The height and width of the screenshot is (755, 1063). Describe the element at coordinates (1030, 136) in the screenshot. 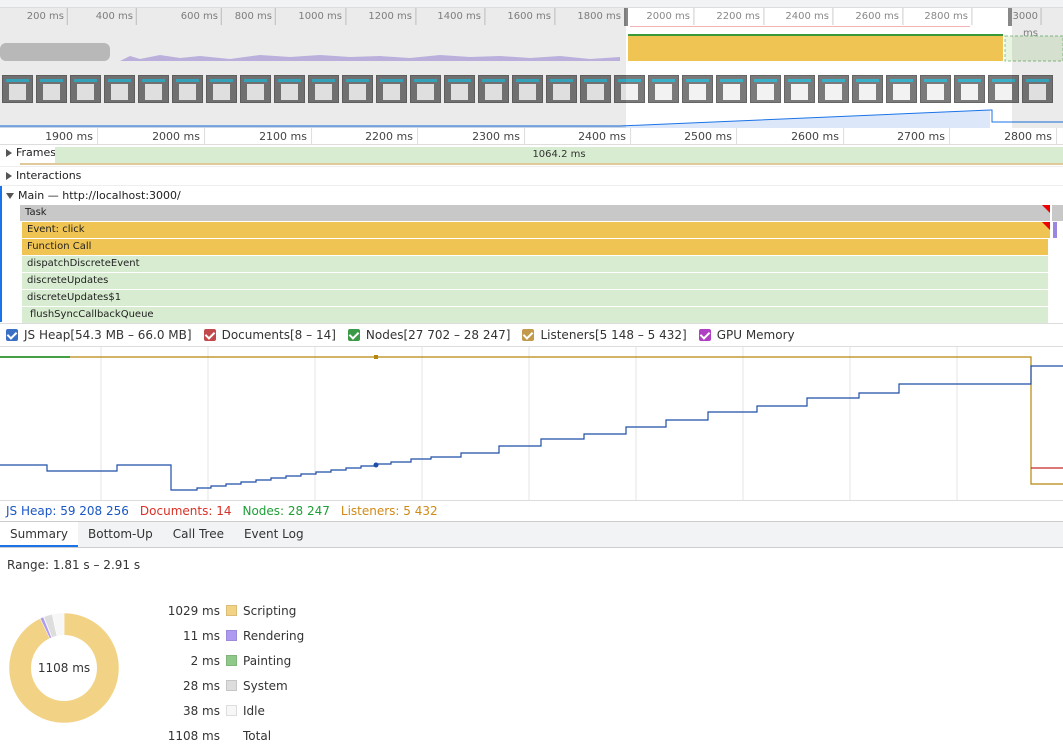

I see `ruler-tick: 2800 ms` at that location.